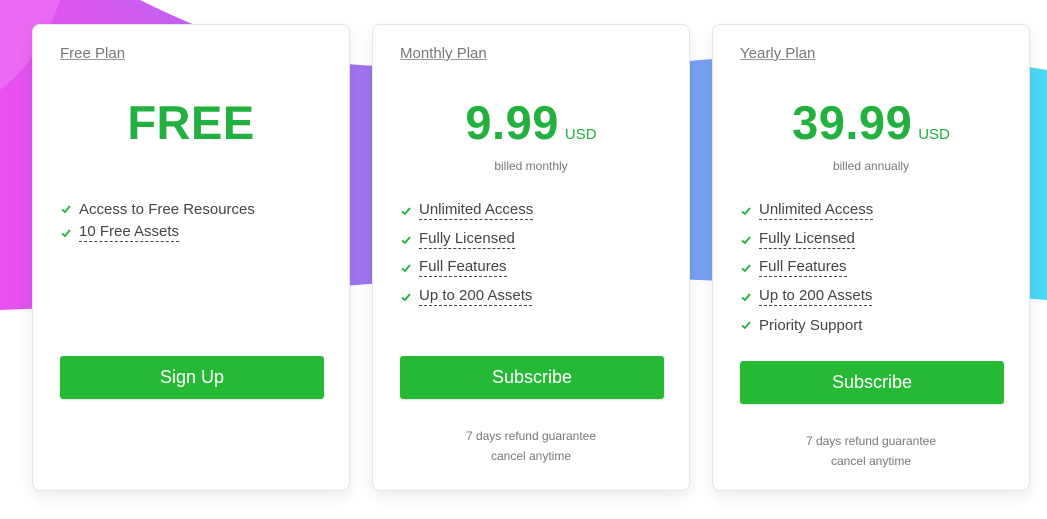 The width and height of the screenshot is (1047, 519). I want to click on billing-note: billed monthly, so click(531, 166).